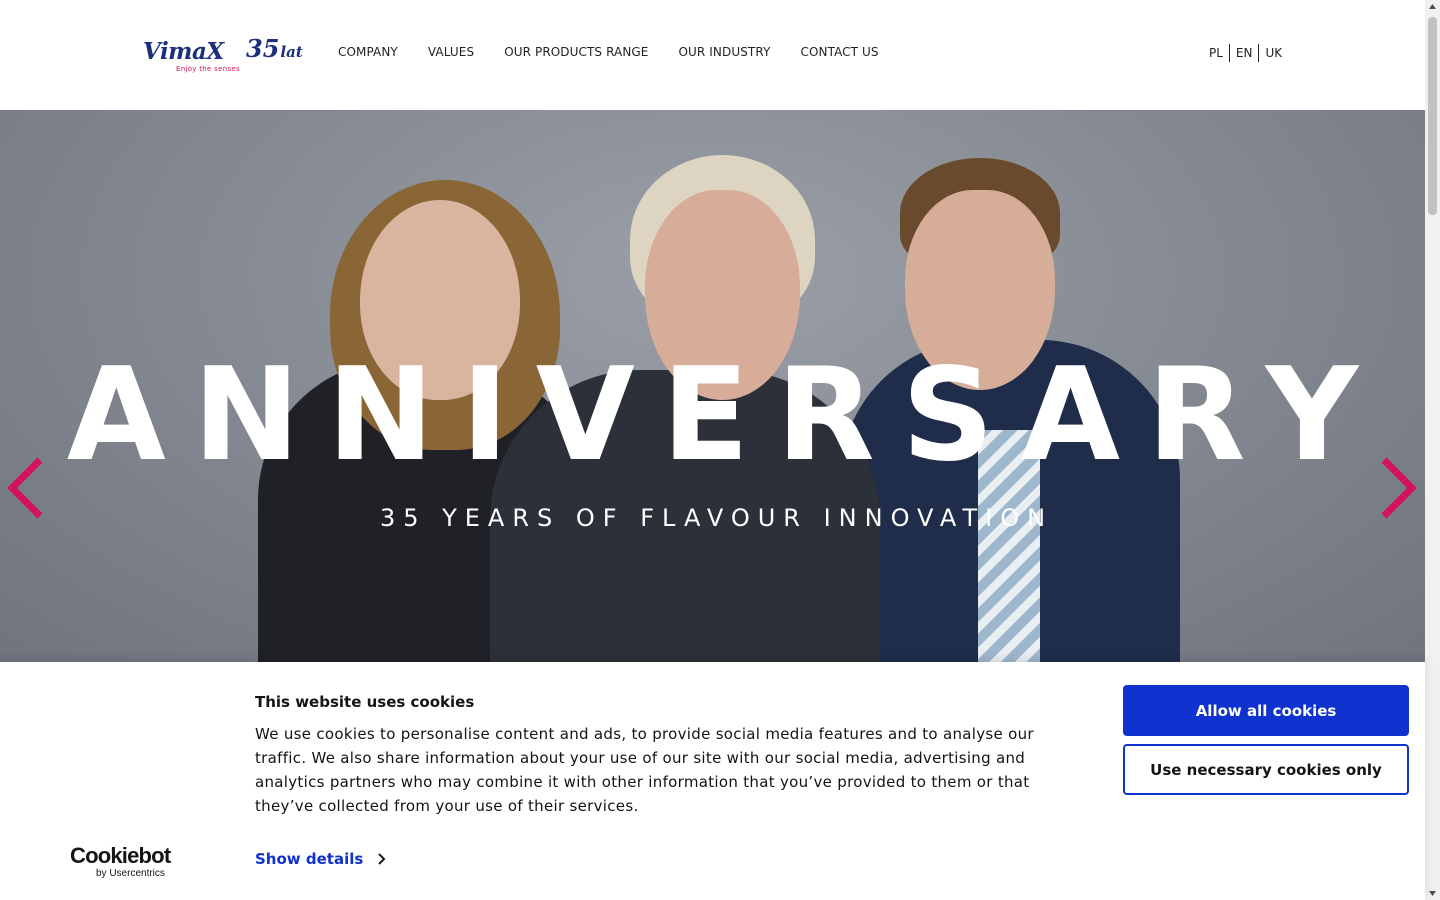 Image resolution: width=1440 pixels, height=900 pixels. What do you see at coordinates (368, 52) in the screenshot?
I see `nav-company: COMPANY` at bounding box center [368, 52].